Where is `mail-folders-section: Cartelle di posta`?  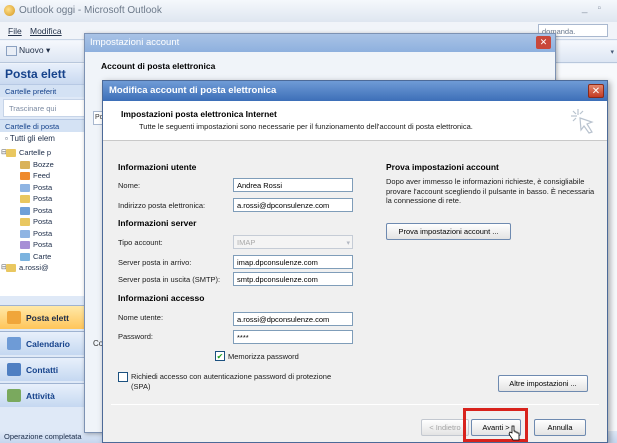
mail-folders-section: Cartelle di posta is located at coordinates (46, 125).